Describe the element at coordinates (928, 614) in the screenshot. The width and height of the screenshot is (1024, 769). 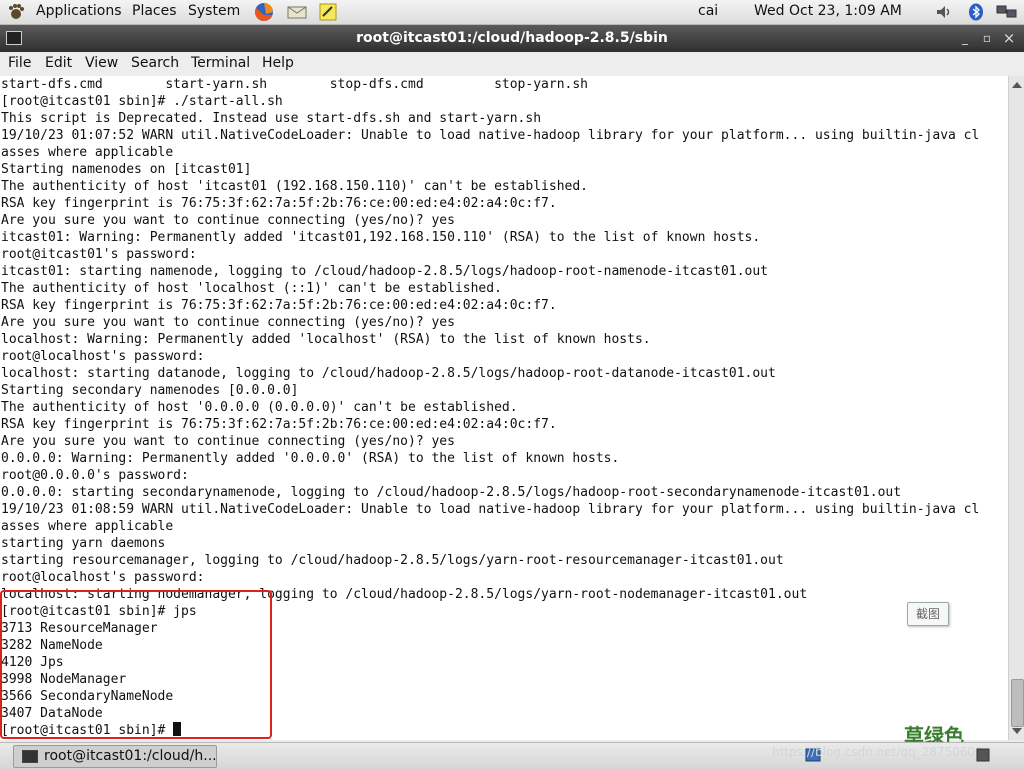
I see `screenshot-button: 截图` at that location.